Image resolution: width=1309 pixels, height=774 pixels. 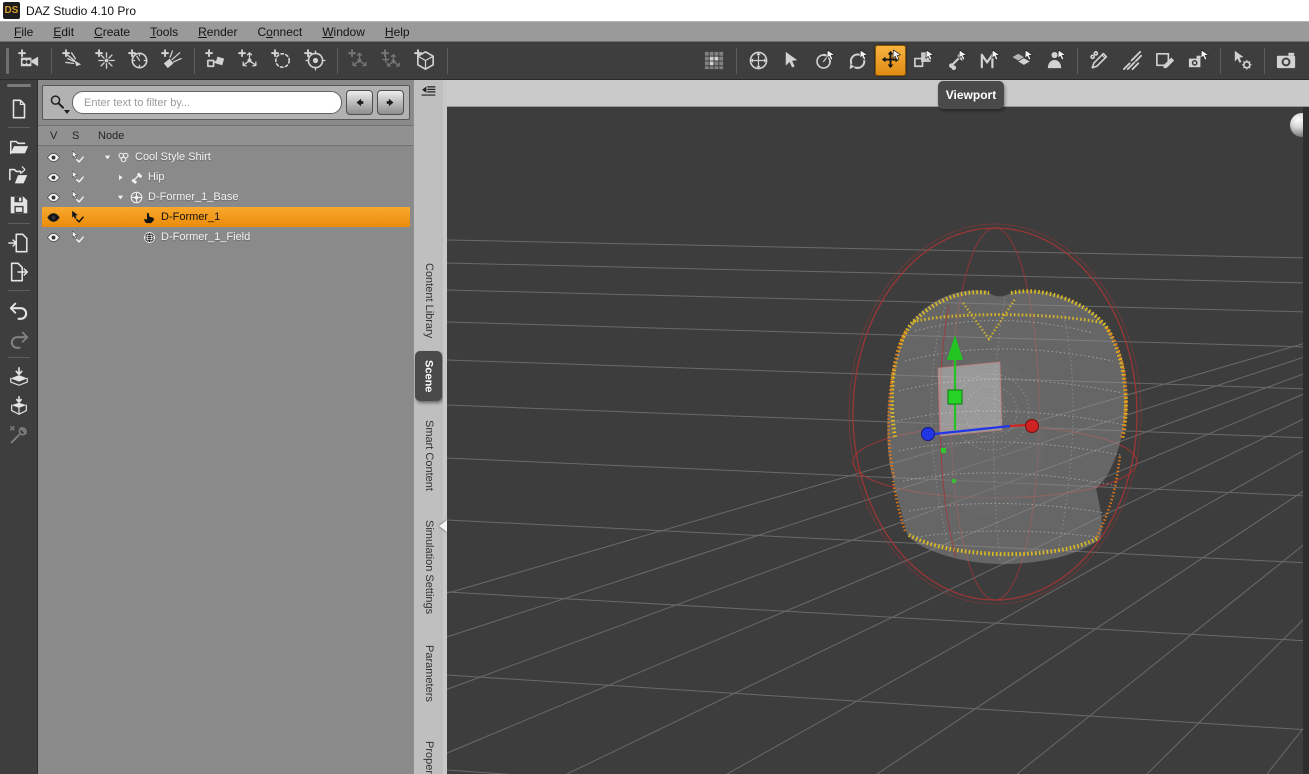 What do you see at coordinates (1055, 60) in the screenshot?
I see `figure-selection-button` at bounding box center [1055, 60].